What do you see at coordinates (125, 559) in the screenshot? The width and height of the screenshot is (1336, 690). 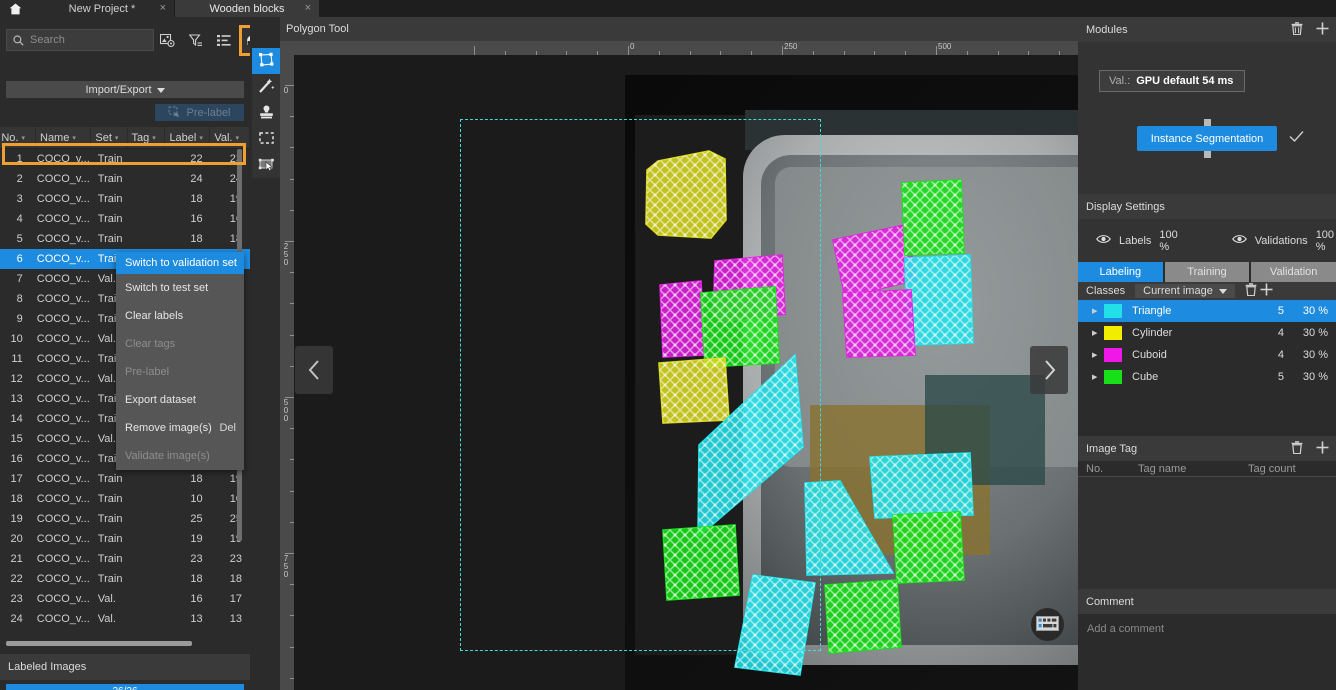 I see `table-row: 21 COCO_v... Train 23 23` at bounding box center [125, 559].